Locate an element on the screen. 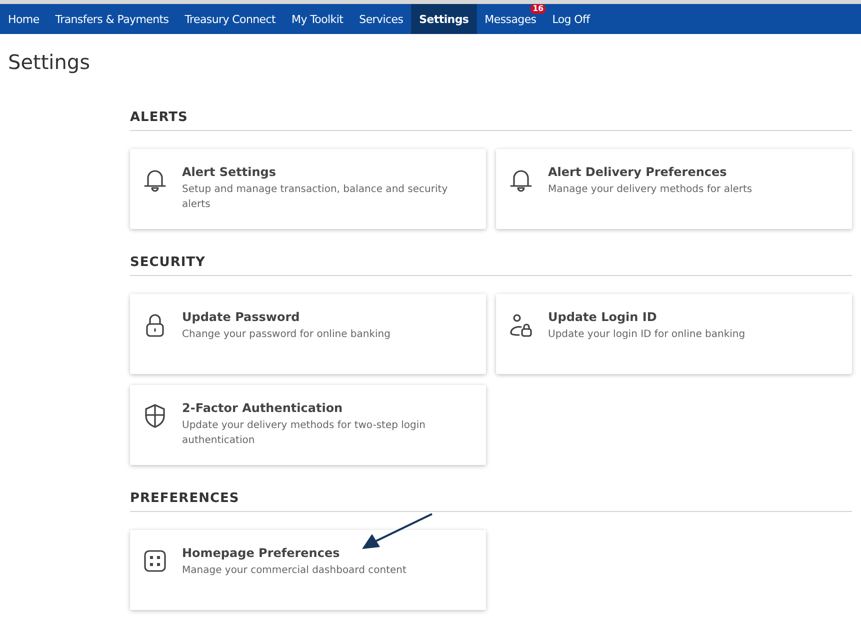  section-heading: SECURITY is located at coordinates (491, 265).